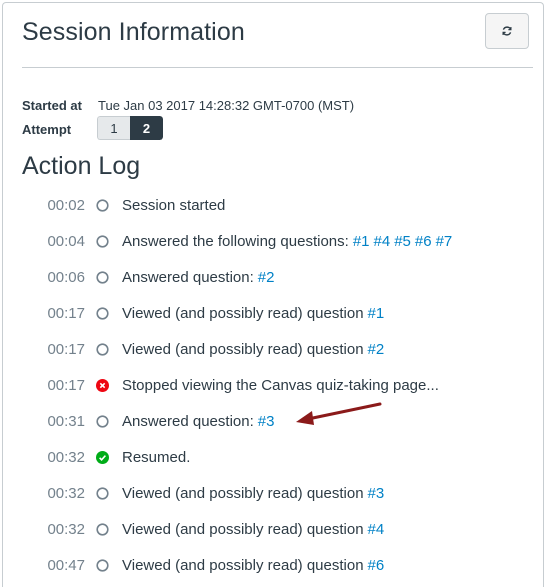 The height and width of the screenshot is (587, 546). I want to click on annotation-arrow, so click(339, 413).